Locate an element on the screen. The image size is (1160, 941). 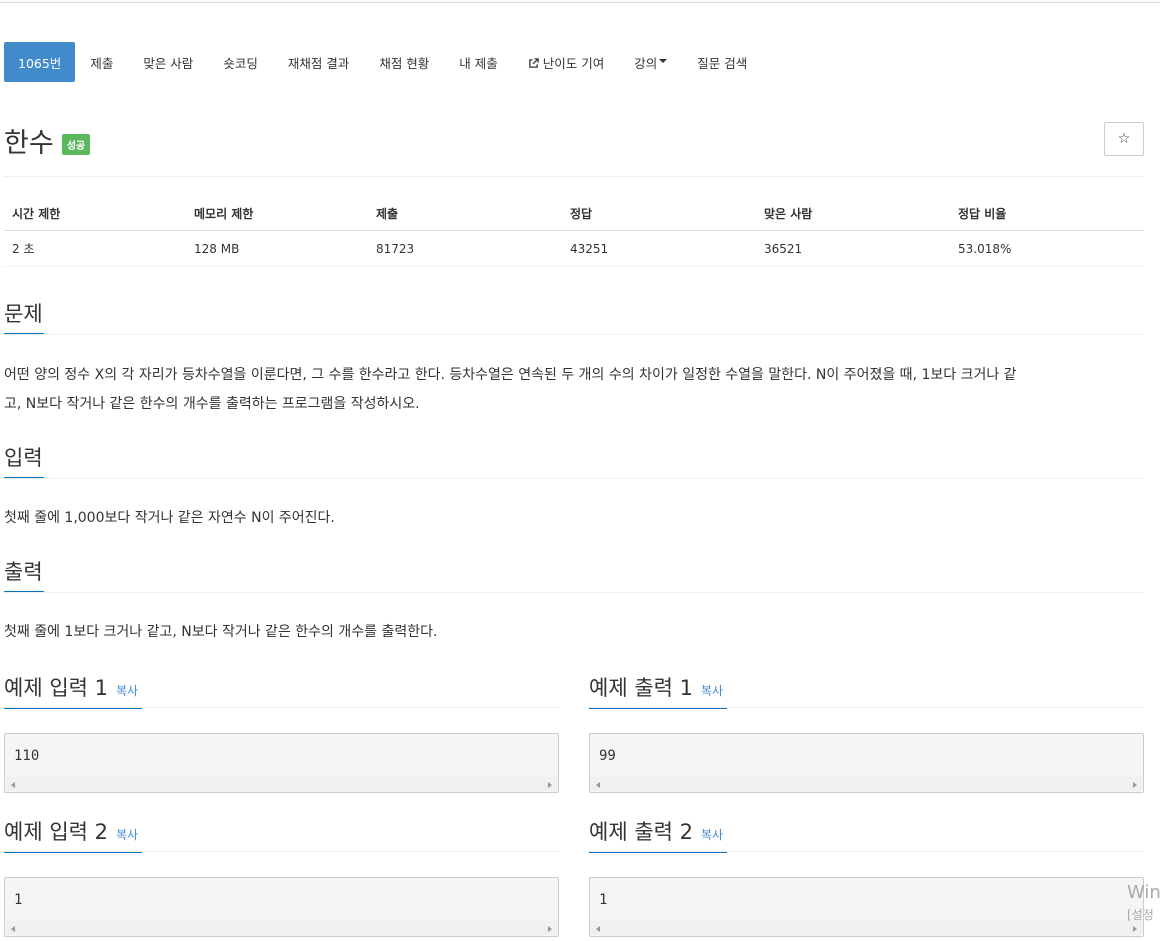
tab-label: 맞은 사람 is located at coordinates (168, 63).